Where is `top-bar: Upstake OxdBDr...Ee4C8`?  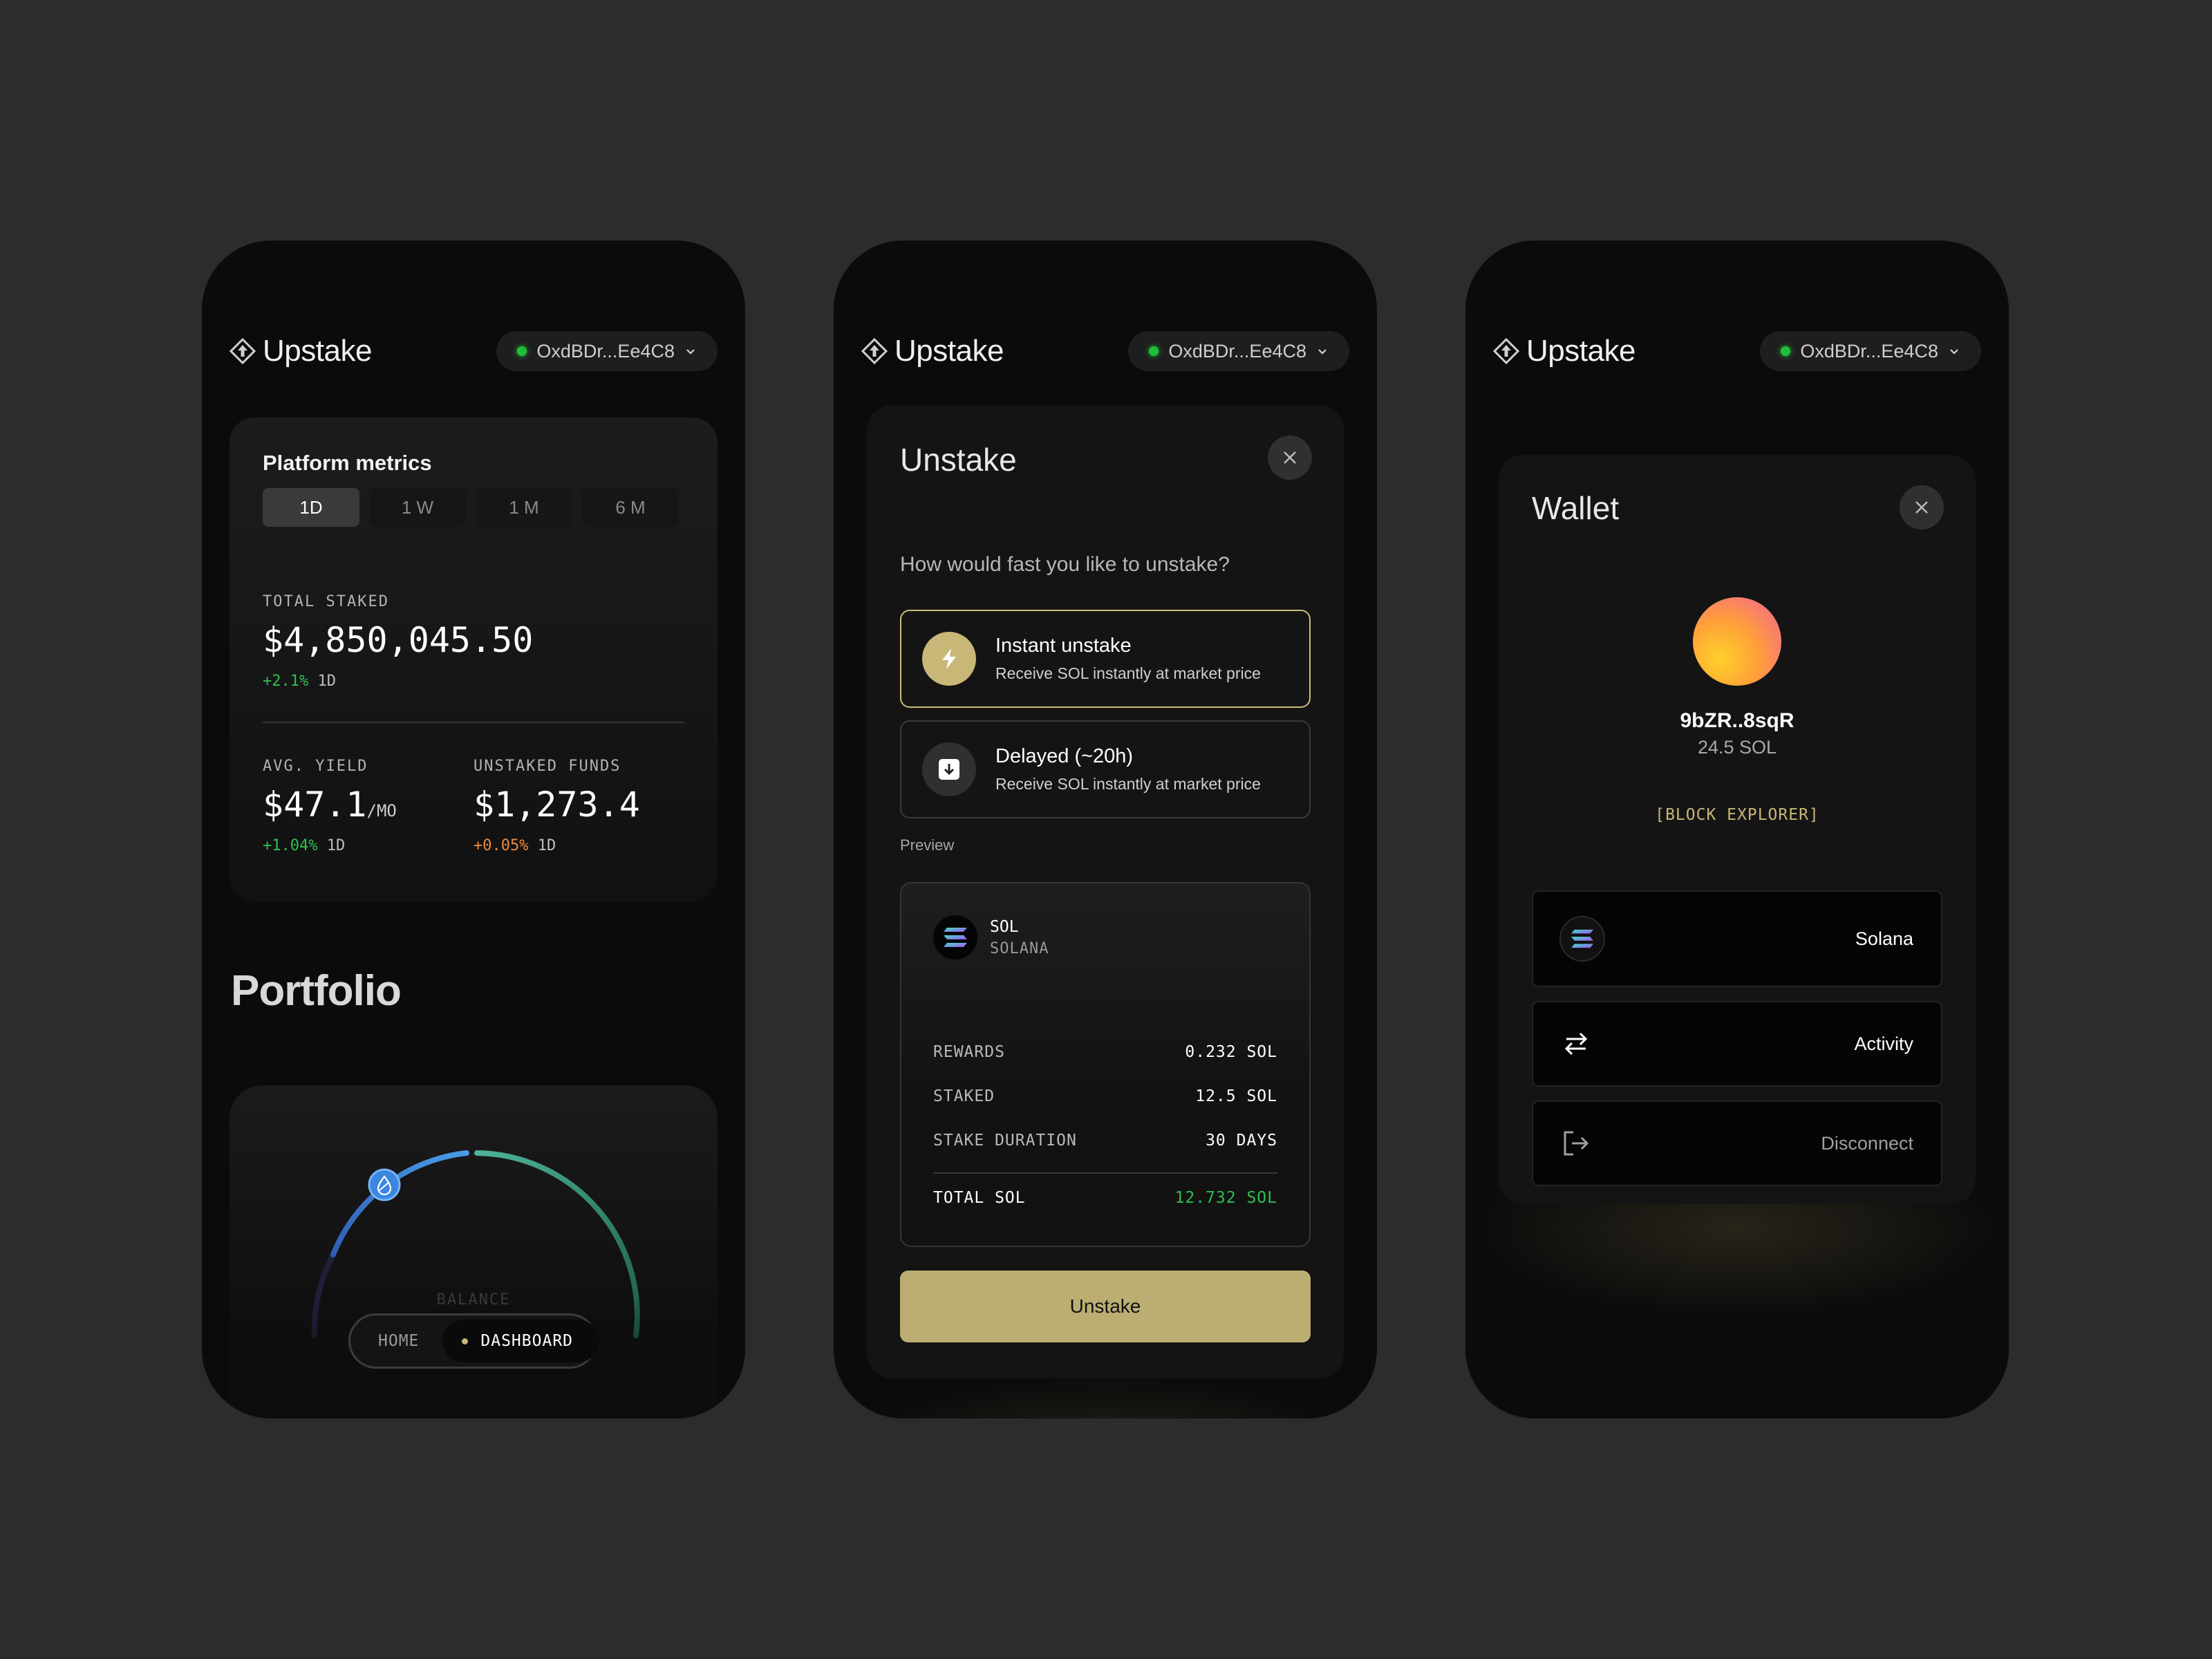
top-bar: Upstake OxdBDr...Ee4C8 is located at coordinates (474, 351).